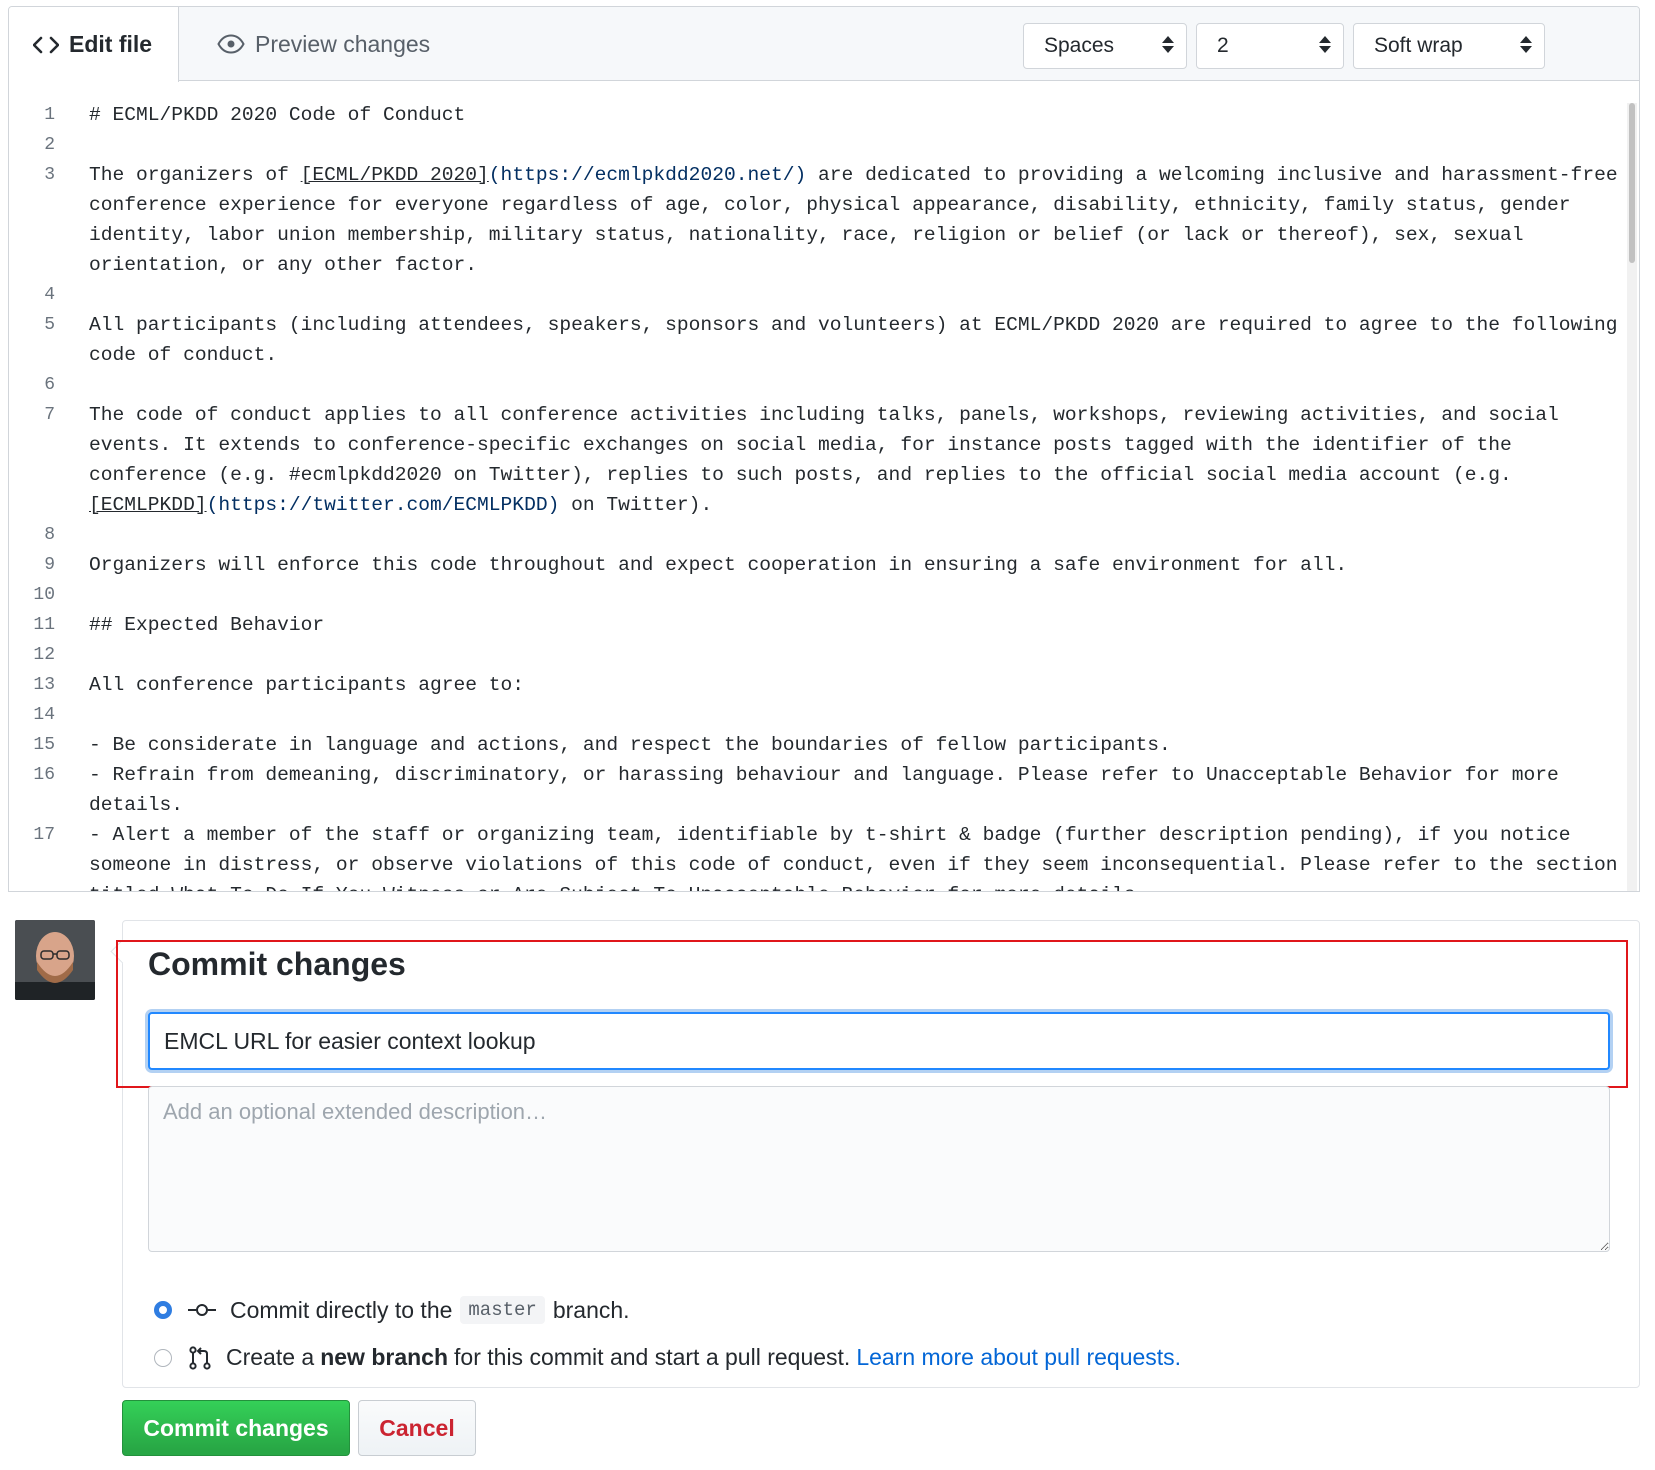 This screenshot has width=1655, height=1470. I want to click on git-commit-icon, so click(202, 1310).